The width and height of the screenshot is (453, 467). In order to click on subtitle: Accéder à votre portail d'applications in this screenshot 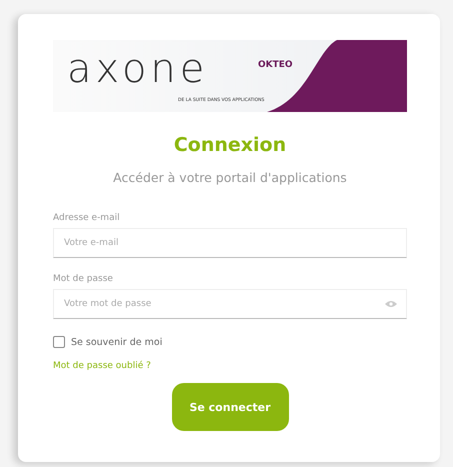, I will do `click(230, 177)`.